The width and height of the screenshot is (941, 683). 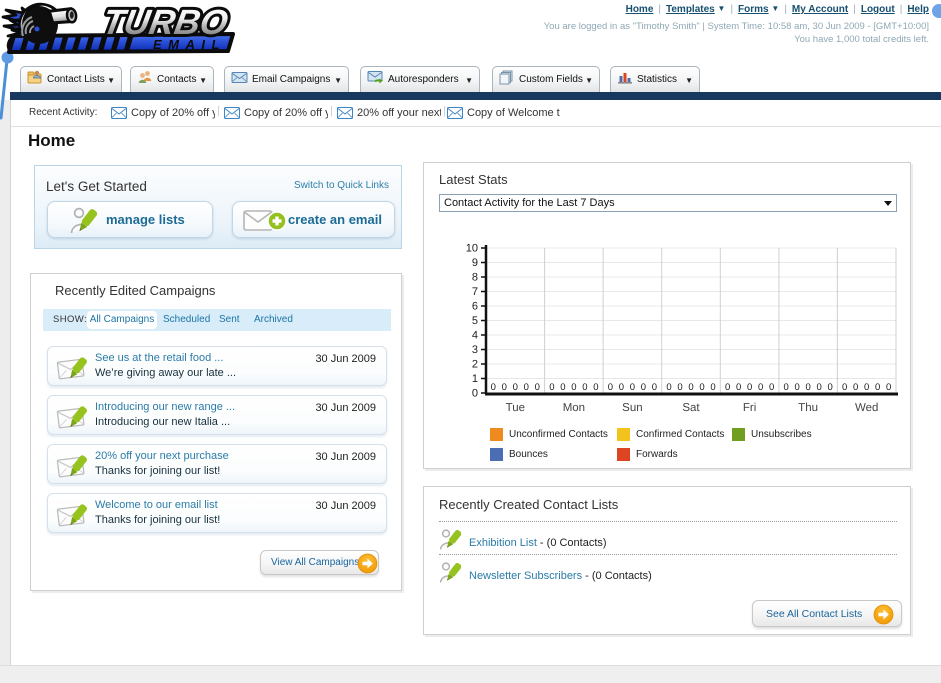 What do you see at coordinates (475, 278) in the screenshot?
I see `svg-text: 8` at bounding box center [475, 278].